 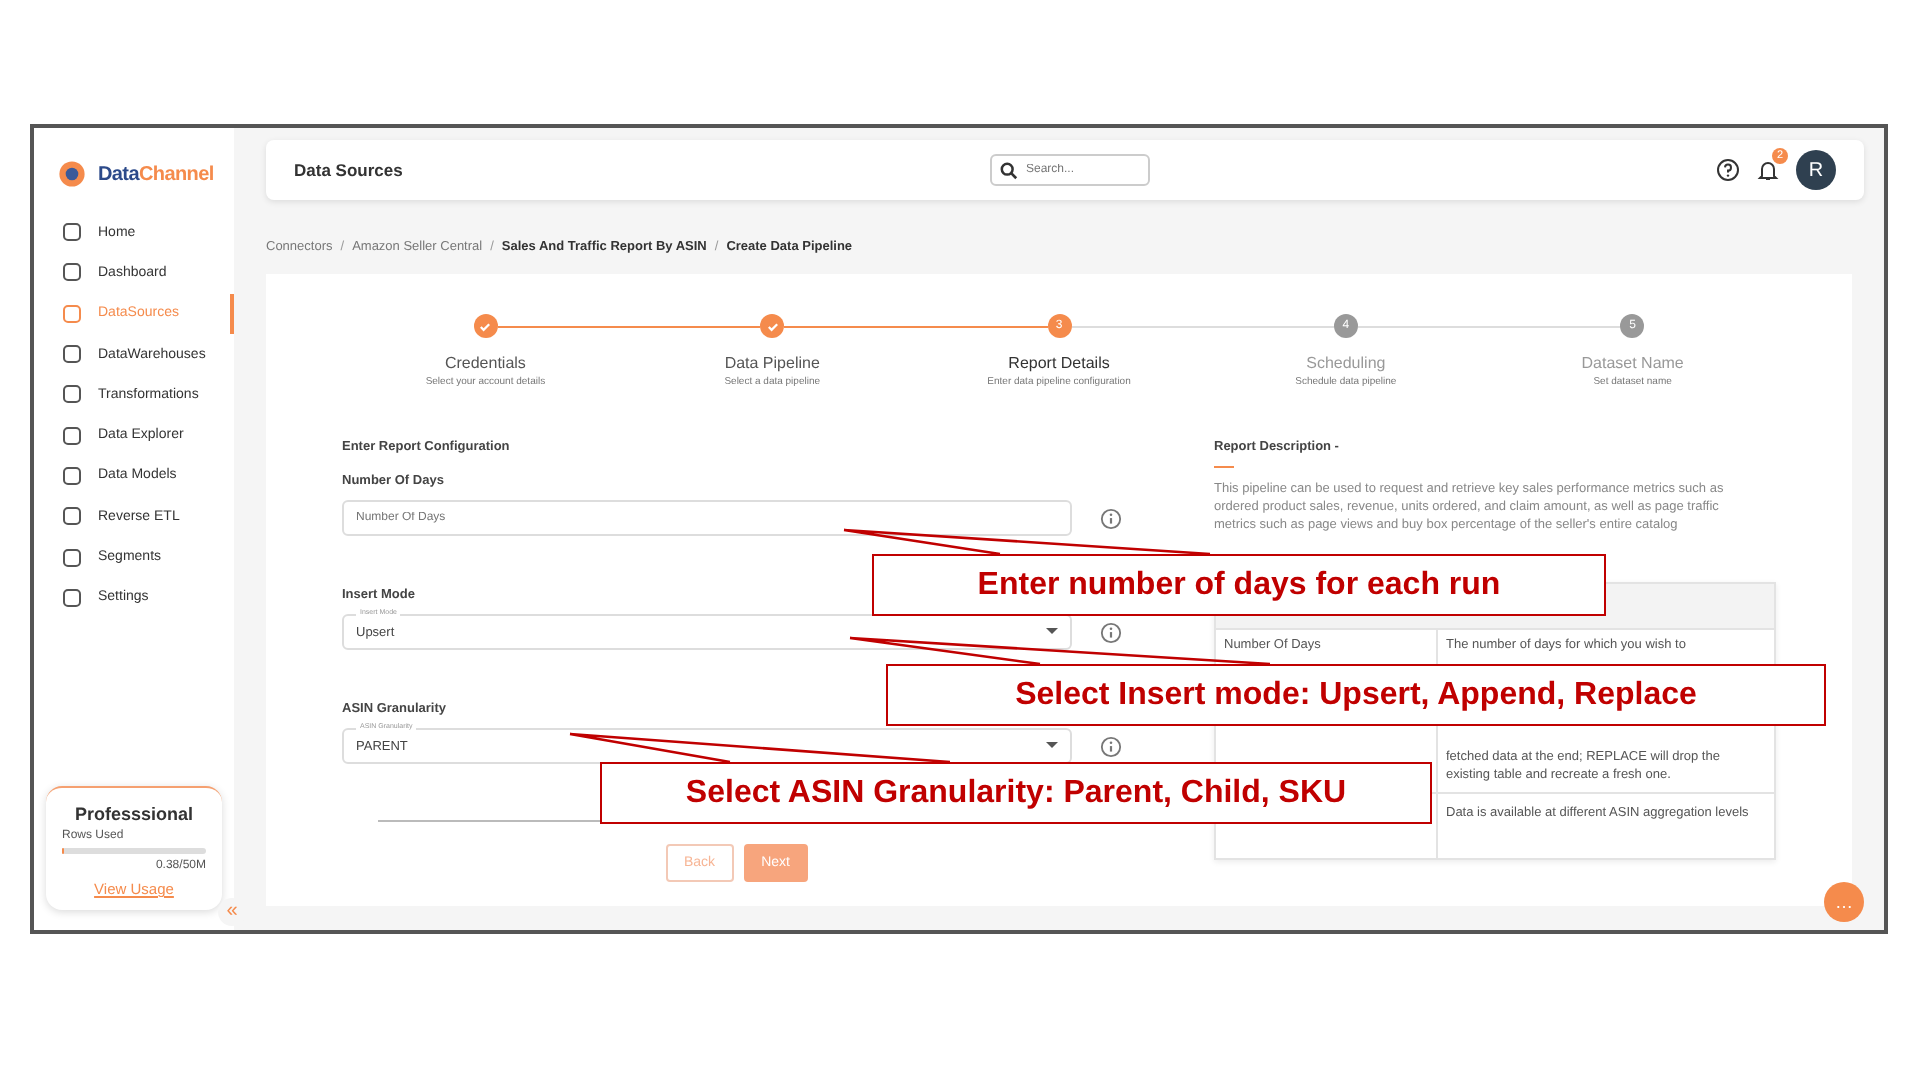 I want to click on page-title: Data Sources, so click(x=349, y=170).